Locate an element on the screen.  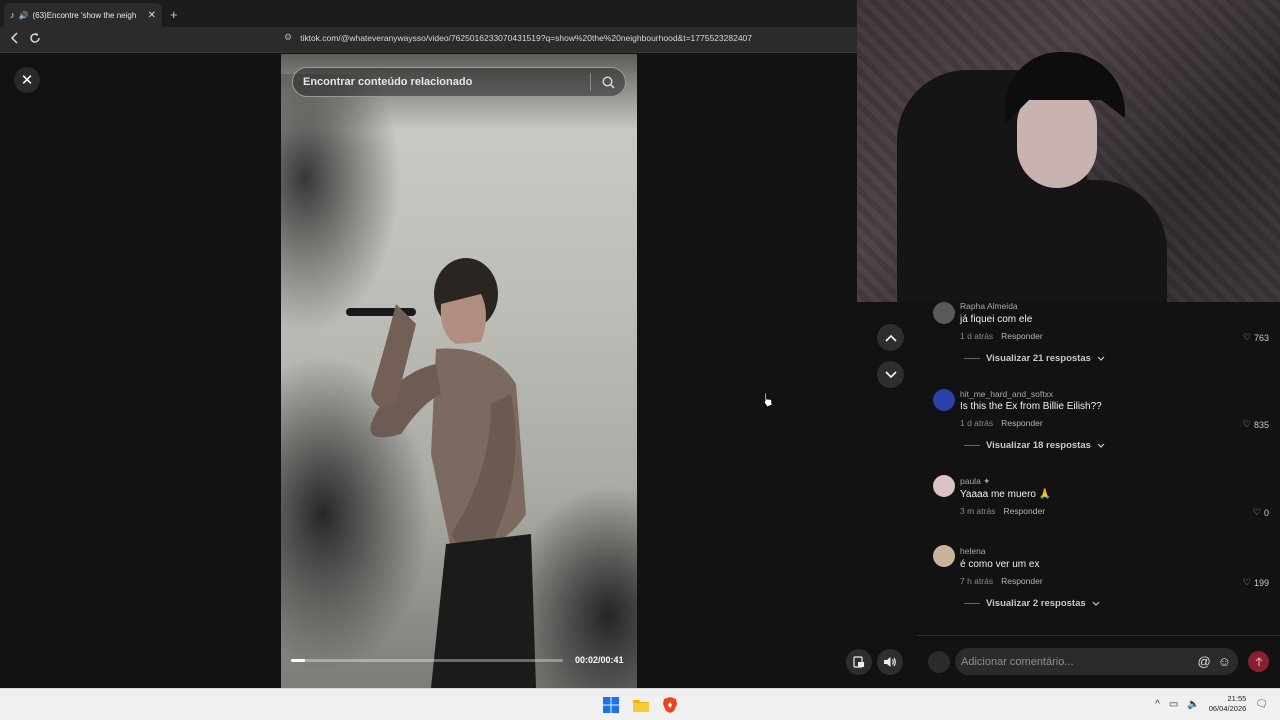
post-comment-button is located at coordinates (1258, 661).